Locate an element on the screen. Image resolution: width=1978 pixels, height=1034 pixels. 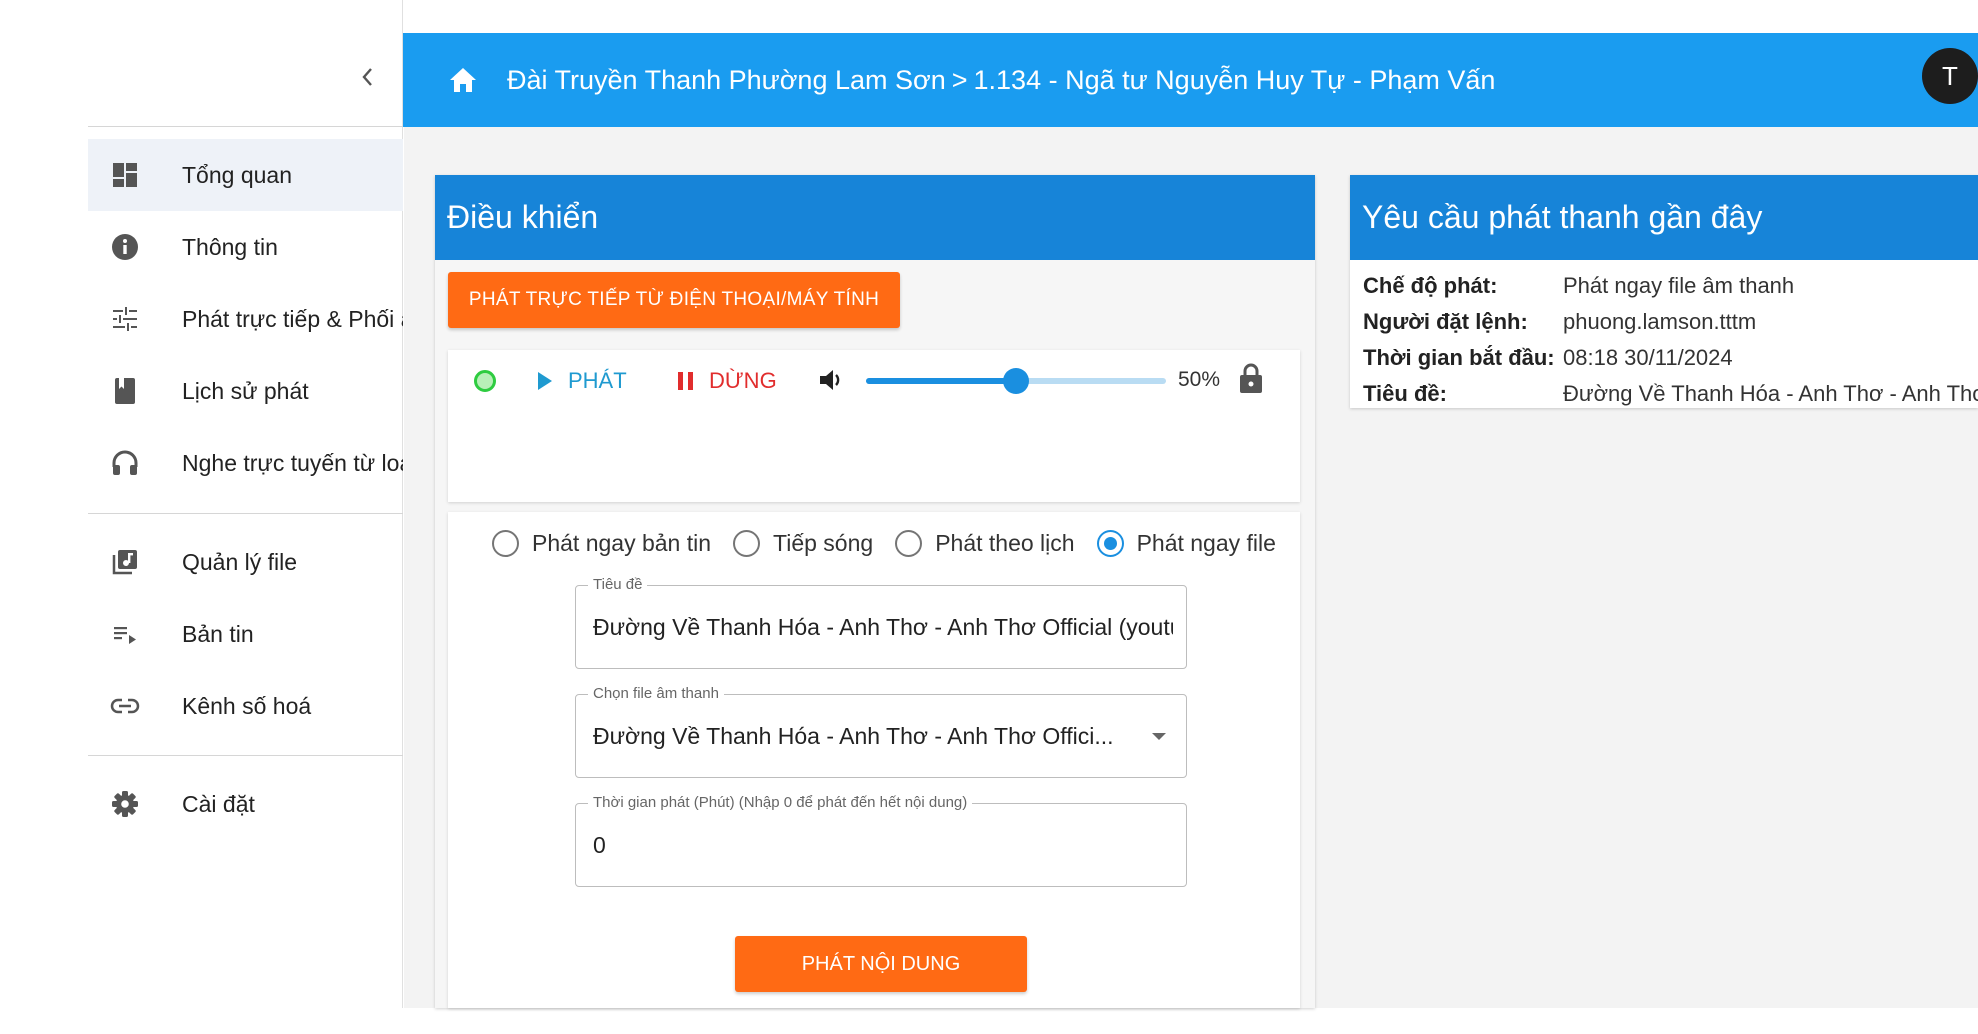
recent-row-key: Chế độ phát: is located at coordinates (1430, 285).